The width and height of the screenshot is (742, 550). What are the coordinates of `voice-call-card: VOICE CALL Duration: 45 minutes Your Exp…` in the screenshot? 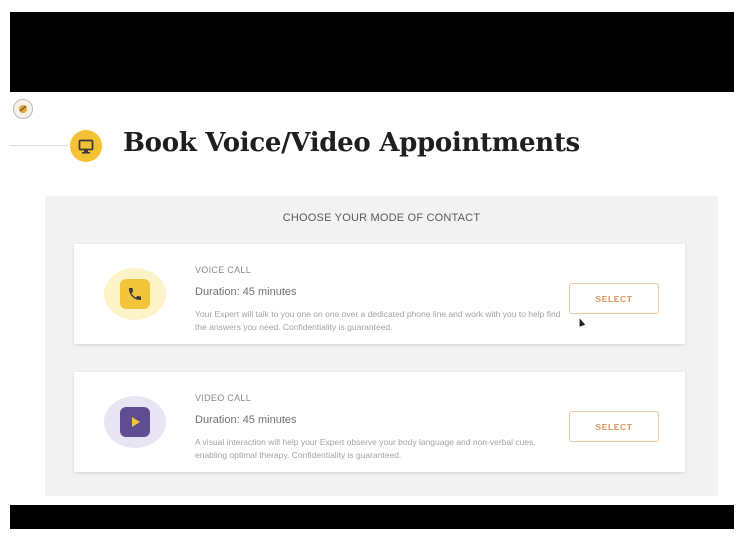 It's located at (379, 294).